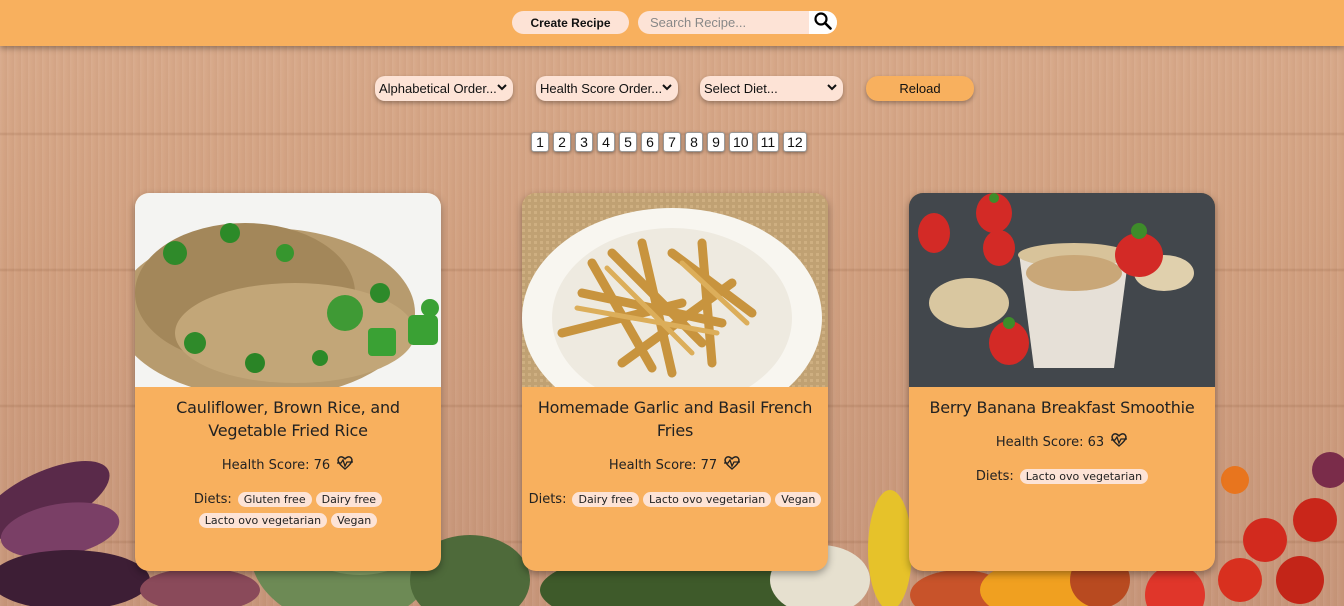  What do you see at coordinates (628, 142) in the screenshot?
I see `page-button: 5` at bounding box center [628, 142].